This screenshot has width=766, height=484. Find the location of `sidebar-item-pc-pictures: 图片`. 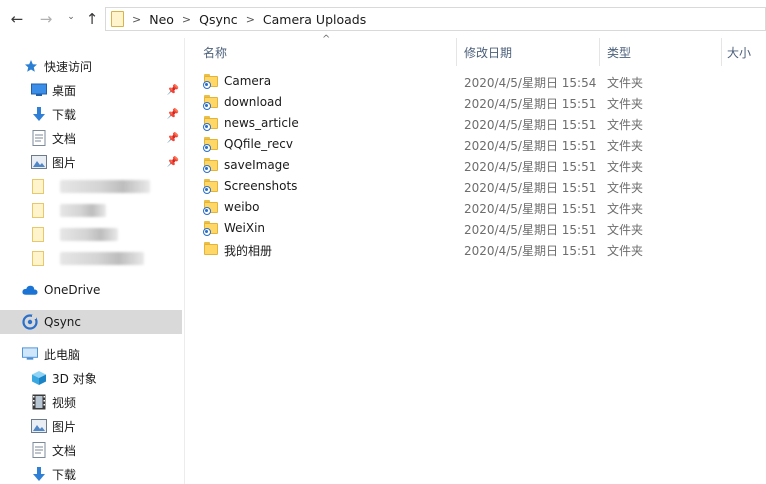

sidebar-item-pc-pictures: 图片 is located at coordinates (91, 426).